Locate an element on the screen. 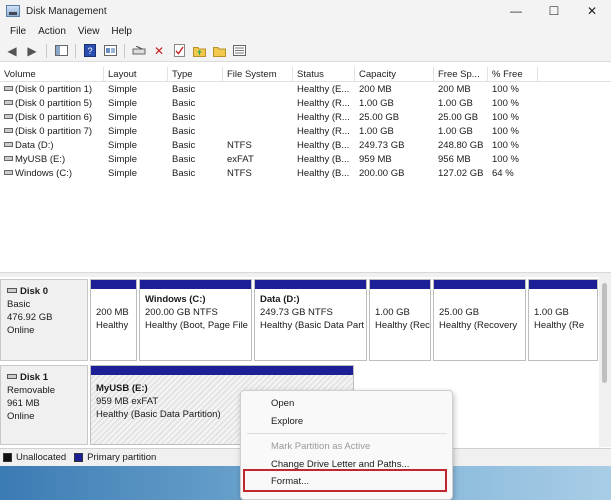 The image size is (611, 500). folder-icon is located at coordinates (219, 51).